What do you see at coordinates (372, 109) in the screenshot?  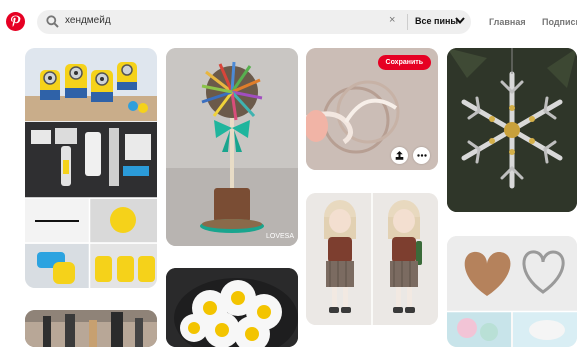 I see `pin-thread-hoops: Сохранить` at bounding box center [372, 109].